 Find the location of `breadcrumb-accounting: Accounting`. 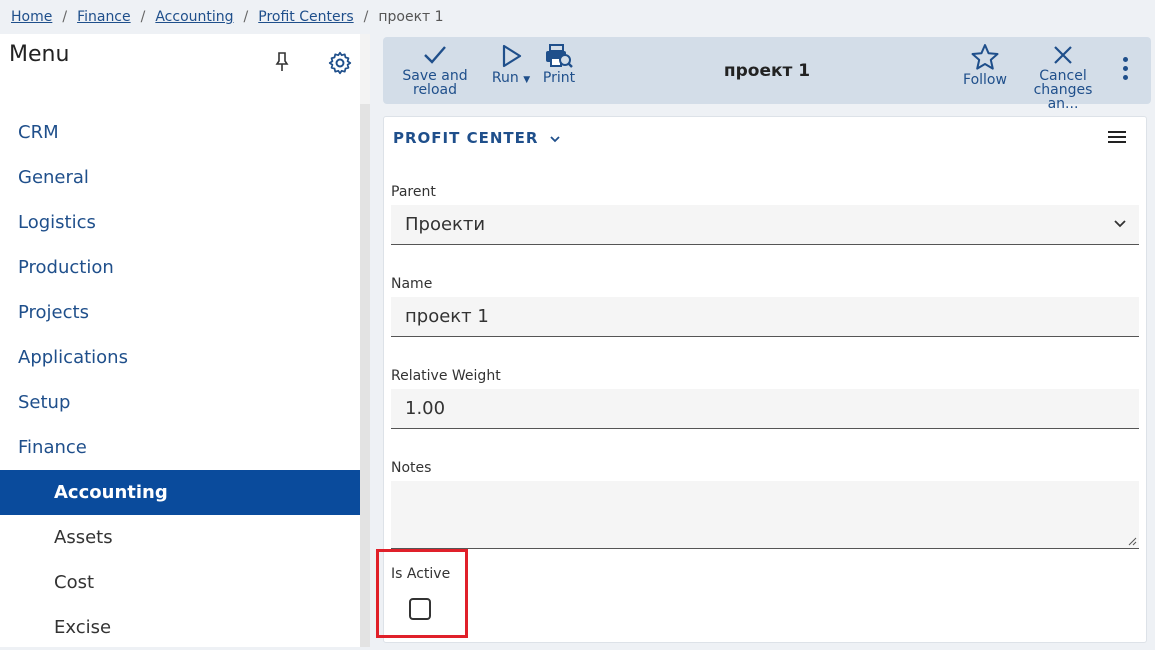

breadcrumb-accounting: Accounting is located at coordinates (194, 17).